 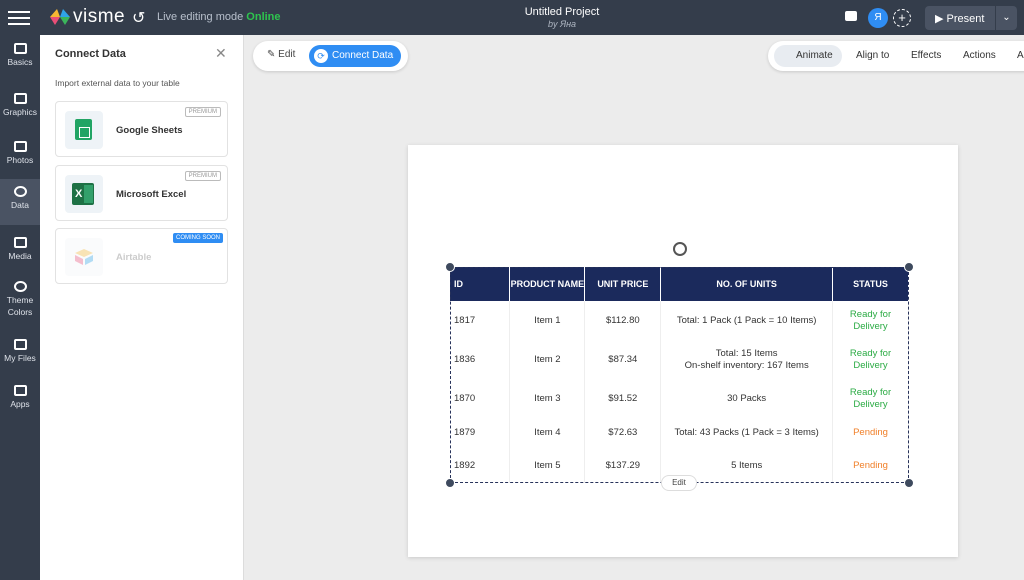 I want to click on airtable-icon-box, so click(x=84, y=257).